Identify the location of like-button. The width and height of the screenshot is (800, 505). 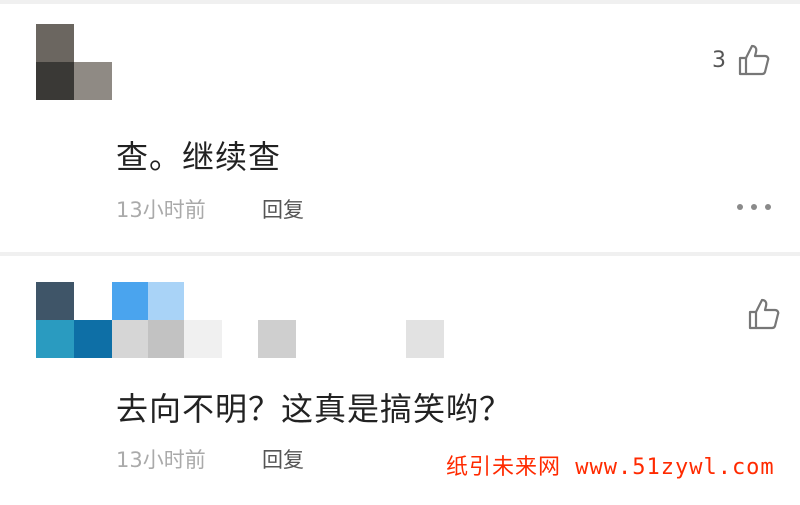
(759, 314).